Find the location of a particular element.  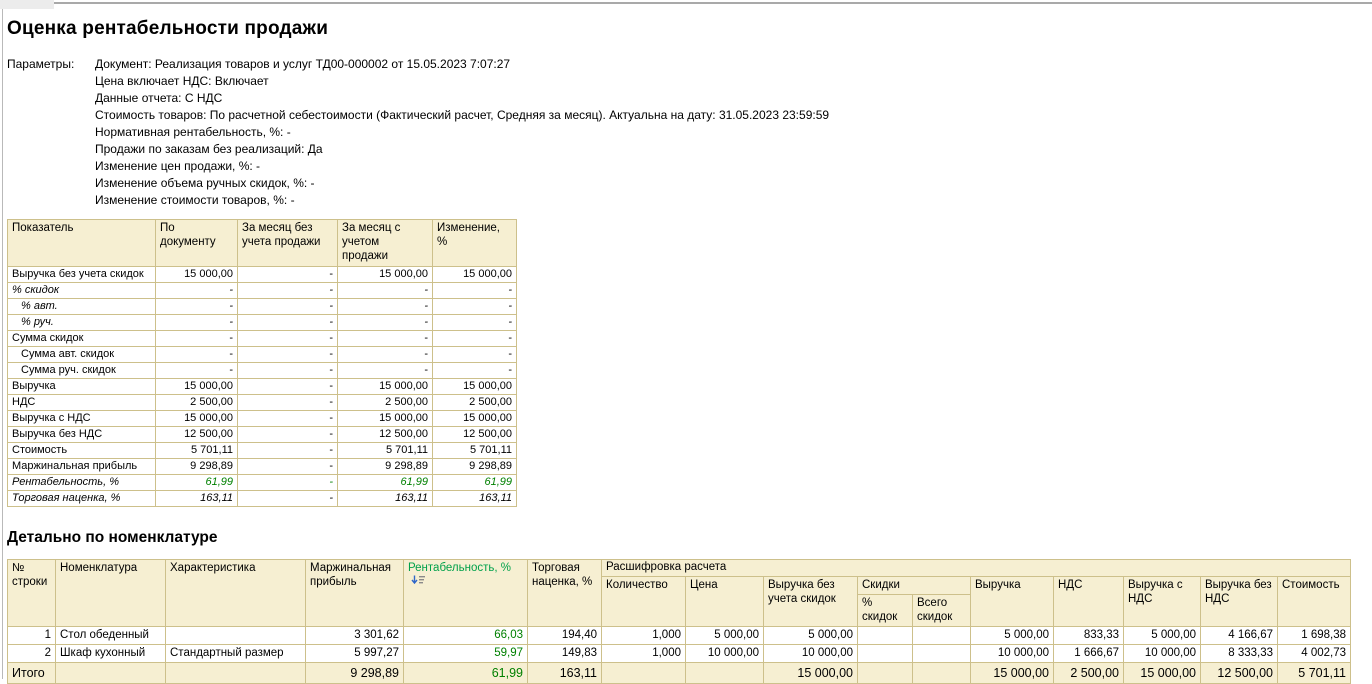

summary-row-label: Выручка is located at coordinates (81, 386).